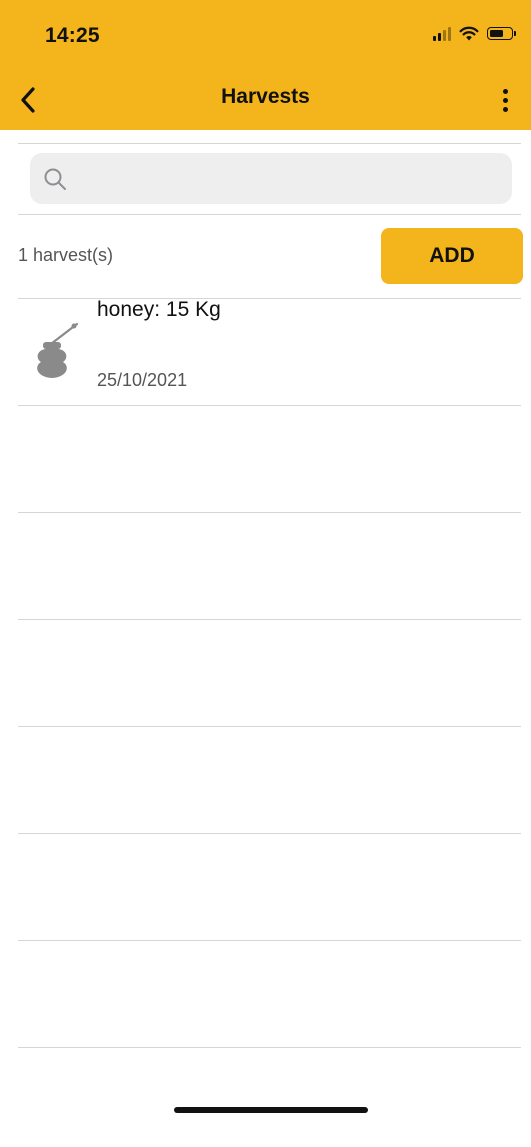  Describe the element at coordinates (142, 380) in the screenshot. I see `harvest-date: 25/10/2021` at that location.